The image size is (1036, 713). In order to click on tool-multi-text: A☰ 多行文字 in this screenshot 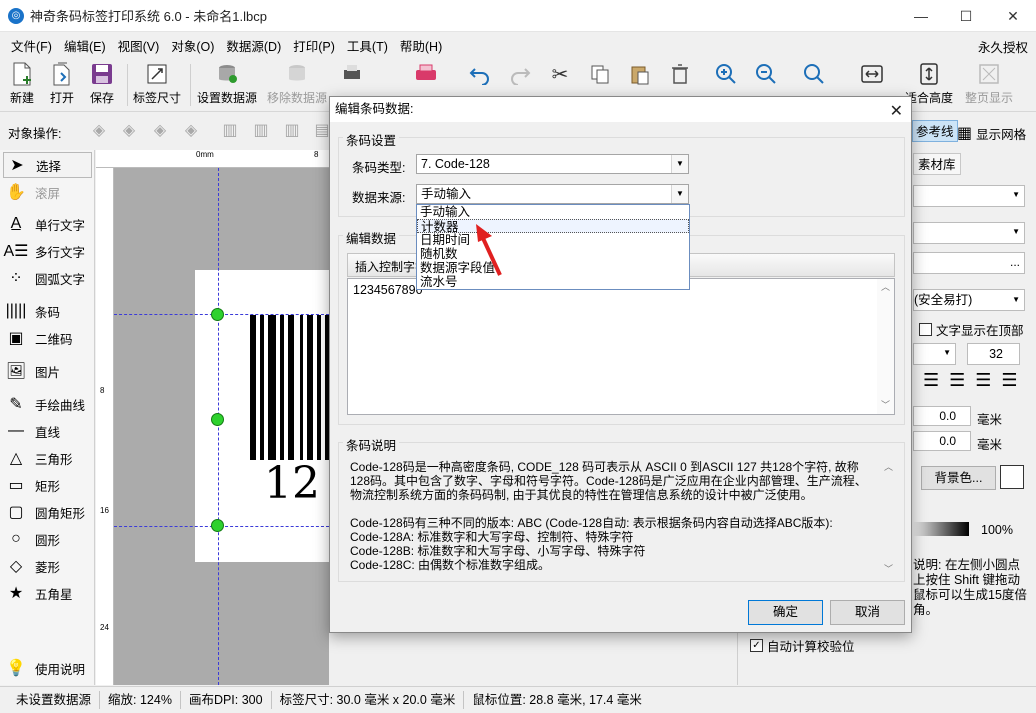, I will do `click(47, 251)`.